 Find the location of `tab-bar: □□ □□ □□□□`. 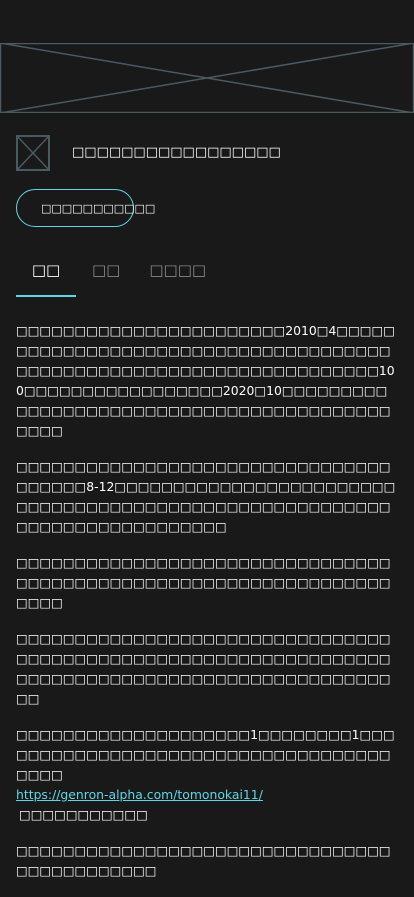

tab-bar: □□ □□ □□□□ is located at coordinates (207, 274).